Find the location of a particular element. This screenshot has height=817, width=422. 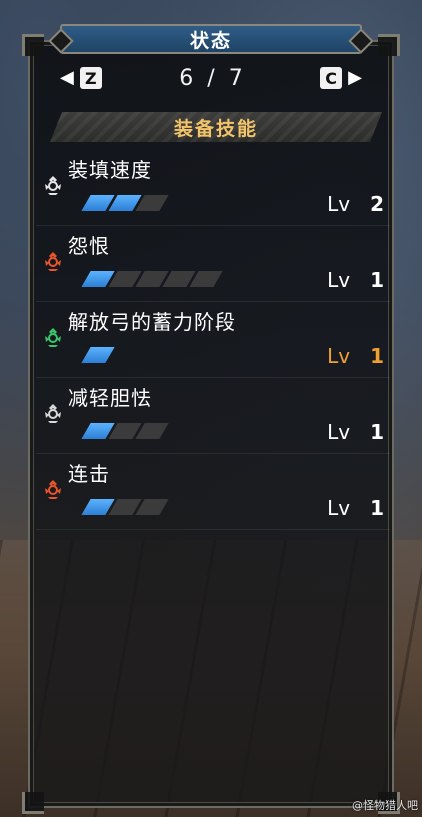

next-page-control: C ▶ is located at coordinates (341, 78).